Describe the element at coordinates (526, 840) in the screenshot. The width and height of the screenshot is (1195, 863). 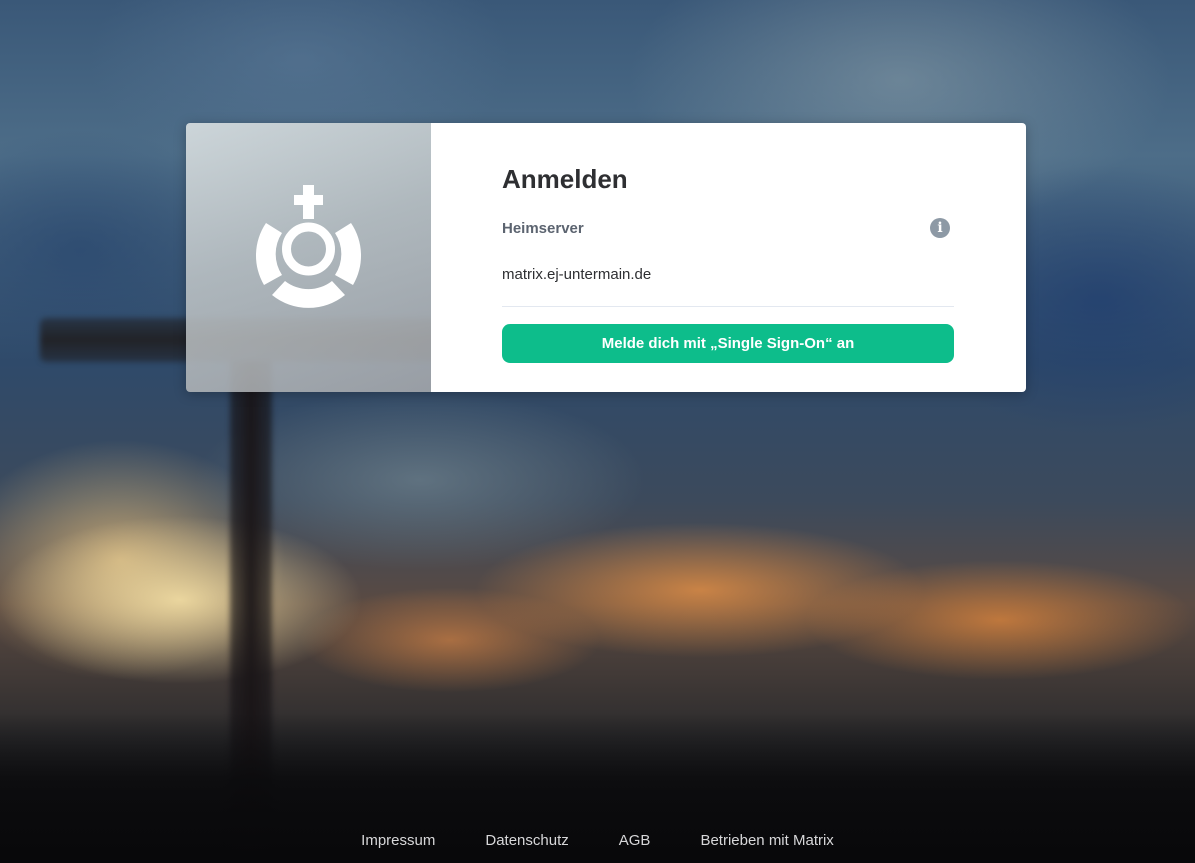
I see `footer-link-datenschutz: Datenschutz` at that location.